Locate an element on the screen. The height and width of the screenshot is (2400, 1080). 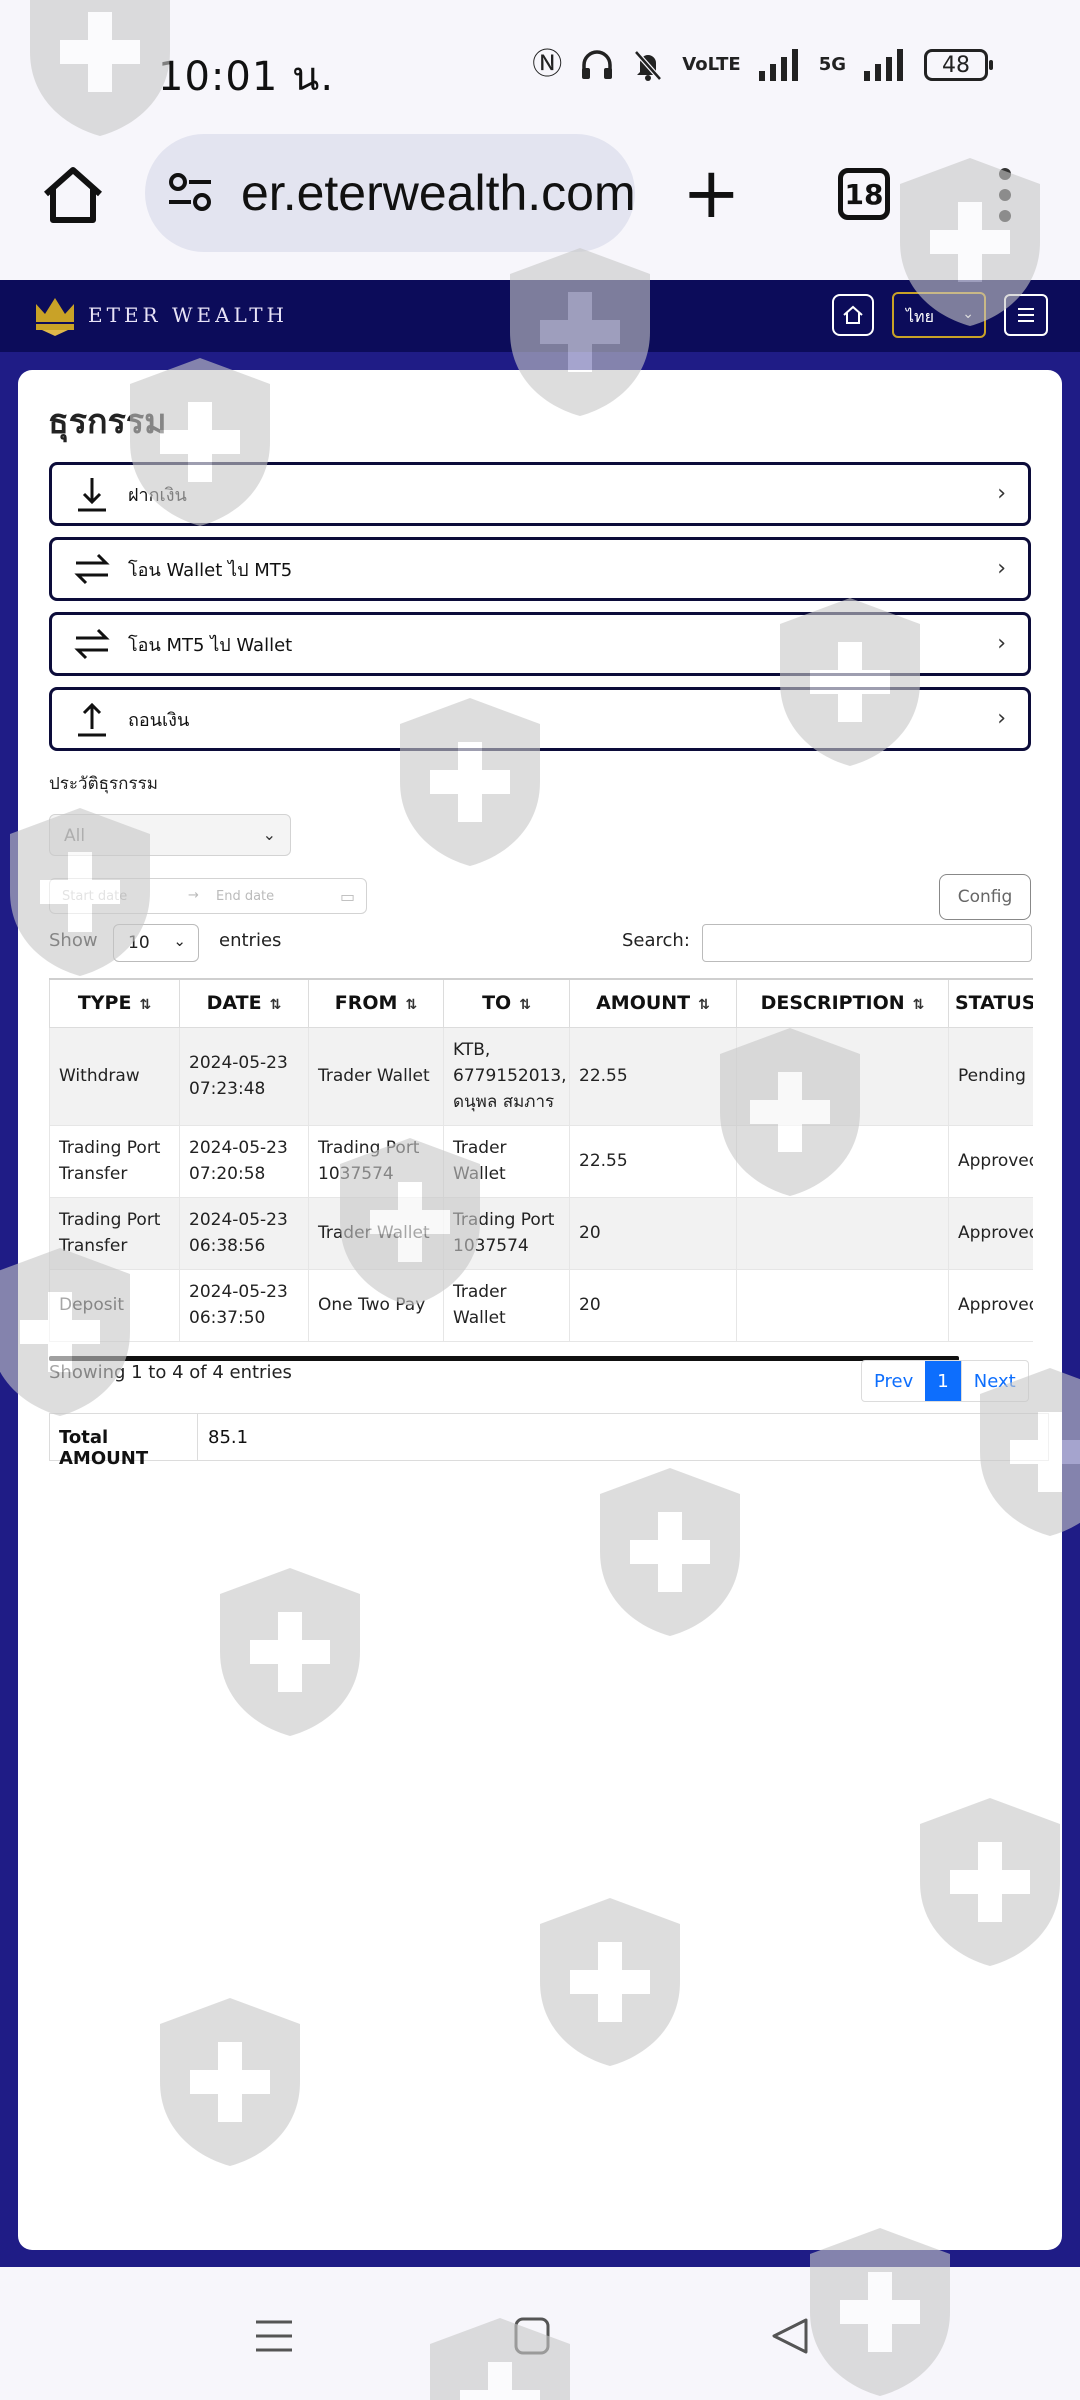
cell-date: 2024-05-23 07:20:58 is located at coordinates (244, 1161).